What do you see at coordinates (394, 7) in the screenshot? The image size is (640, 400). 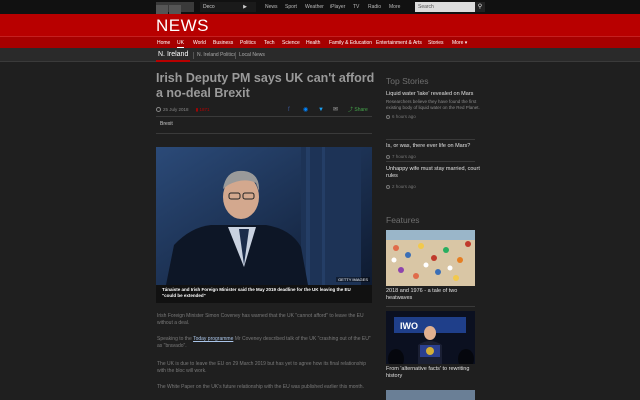 I see `topnav-more: More` at bounding box center [394, 7].